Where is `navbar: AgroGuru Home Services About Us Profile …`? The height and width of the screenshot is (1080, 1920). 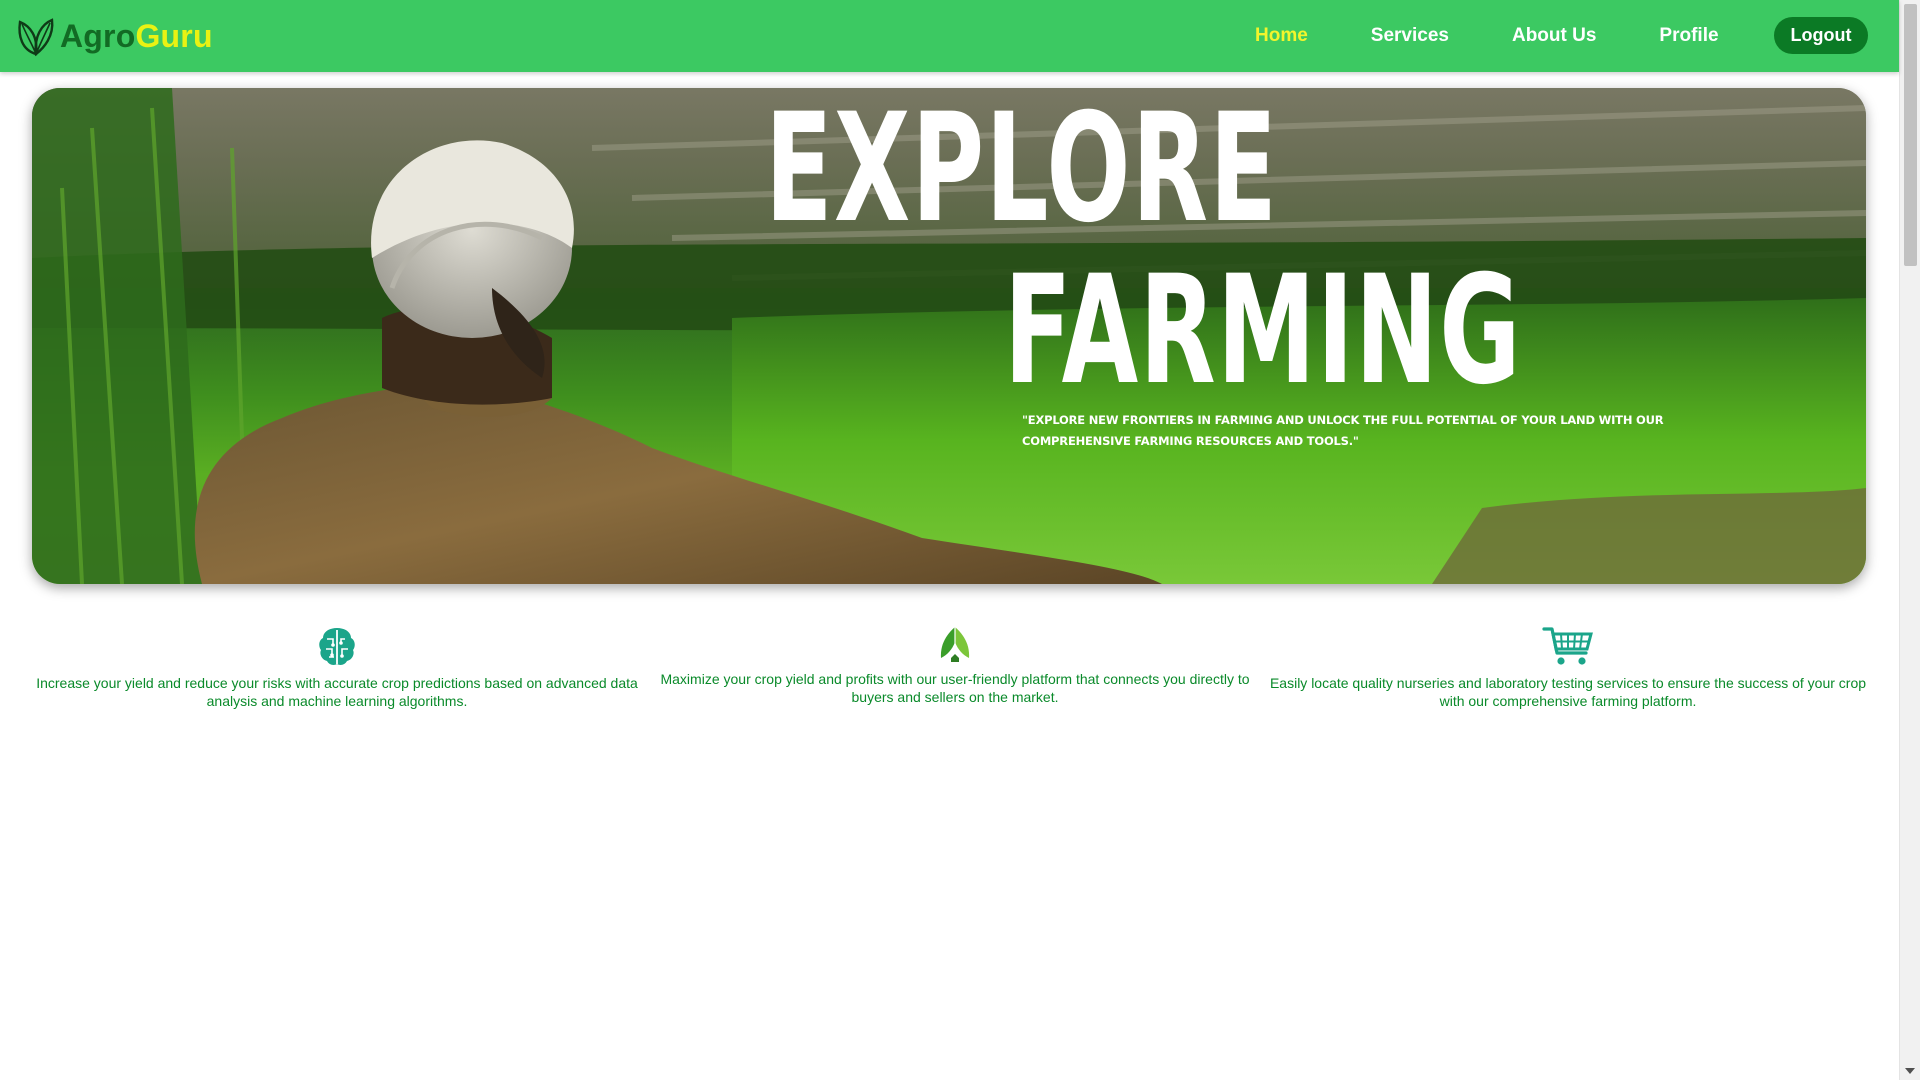 navbar: AgroGuru Home Services About Us Profile … is located at coordinates (949, 36).